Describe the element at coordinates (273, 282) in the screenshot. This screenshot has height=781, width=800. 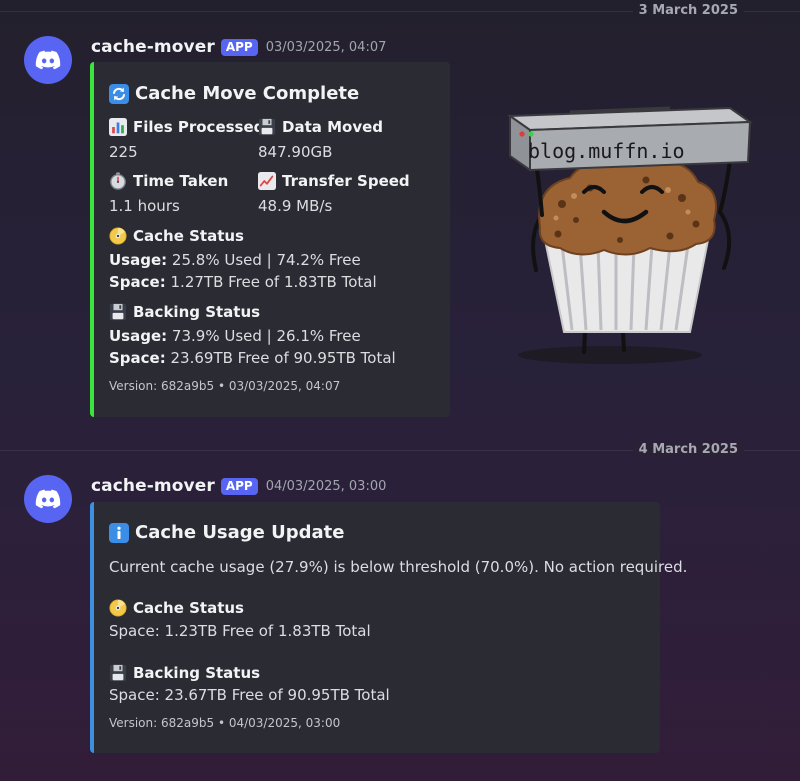
I see `space-value: 1.27TB Free of 1.83TB Total` at that location.